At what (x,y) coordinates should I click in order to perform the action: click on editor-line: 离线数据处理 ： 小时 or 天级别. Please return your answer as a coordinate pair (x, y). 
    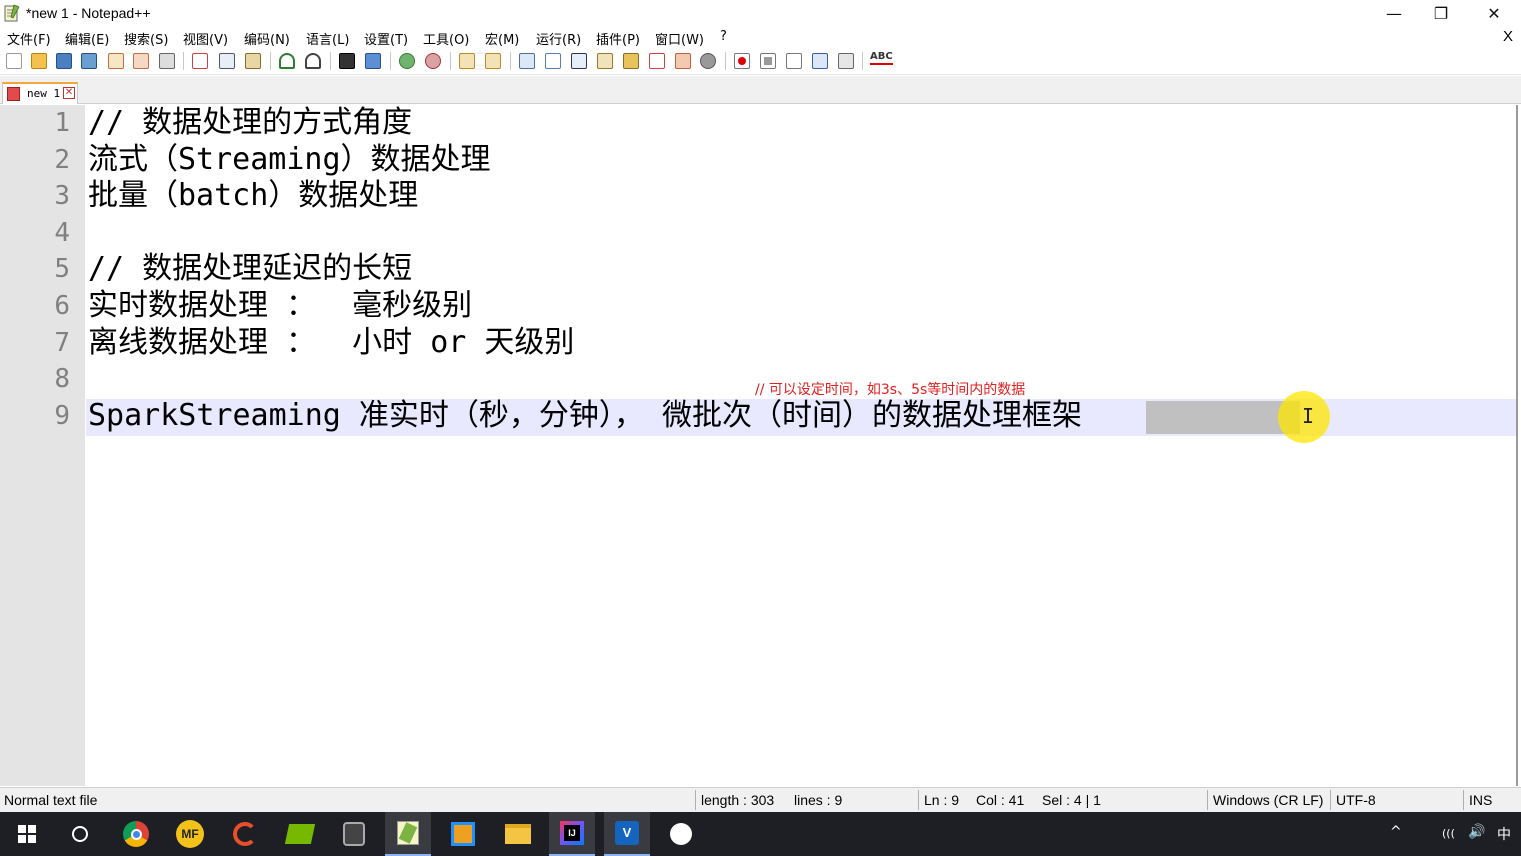
    Looking at the image, I should click on (801, 343).